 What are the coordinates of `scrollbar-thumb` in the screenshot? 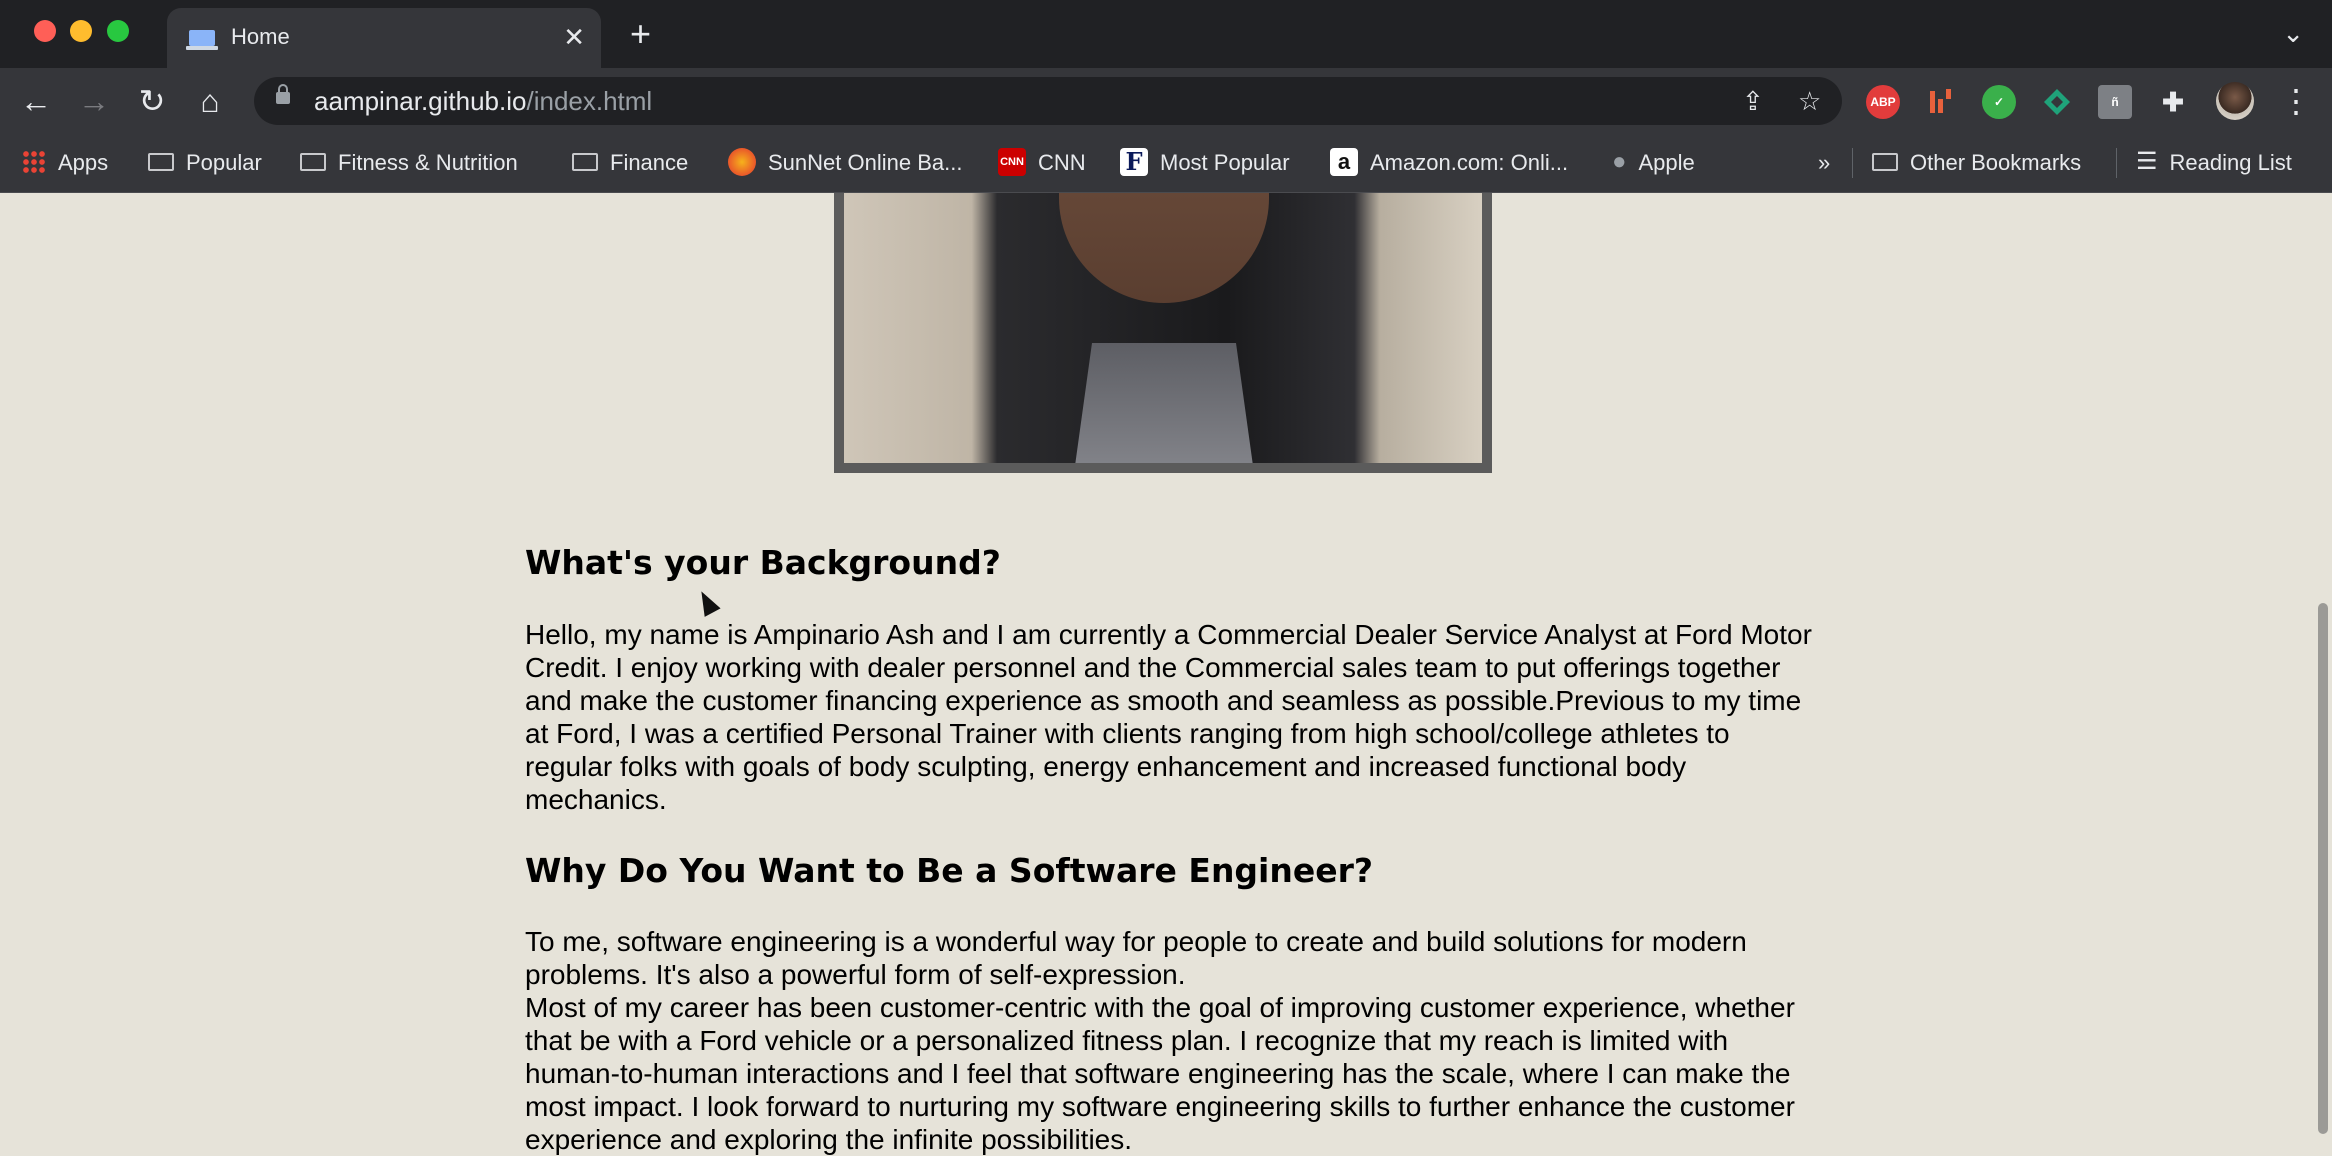 It's located at (2323, 868).